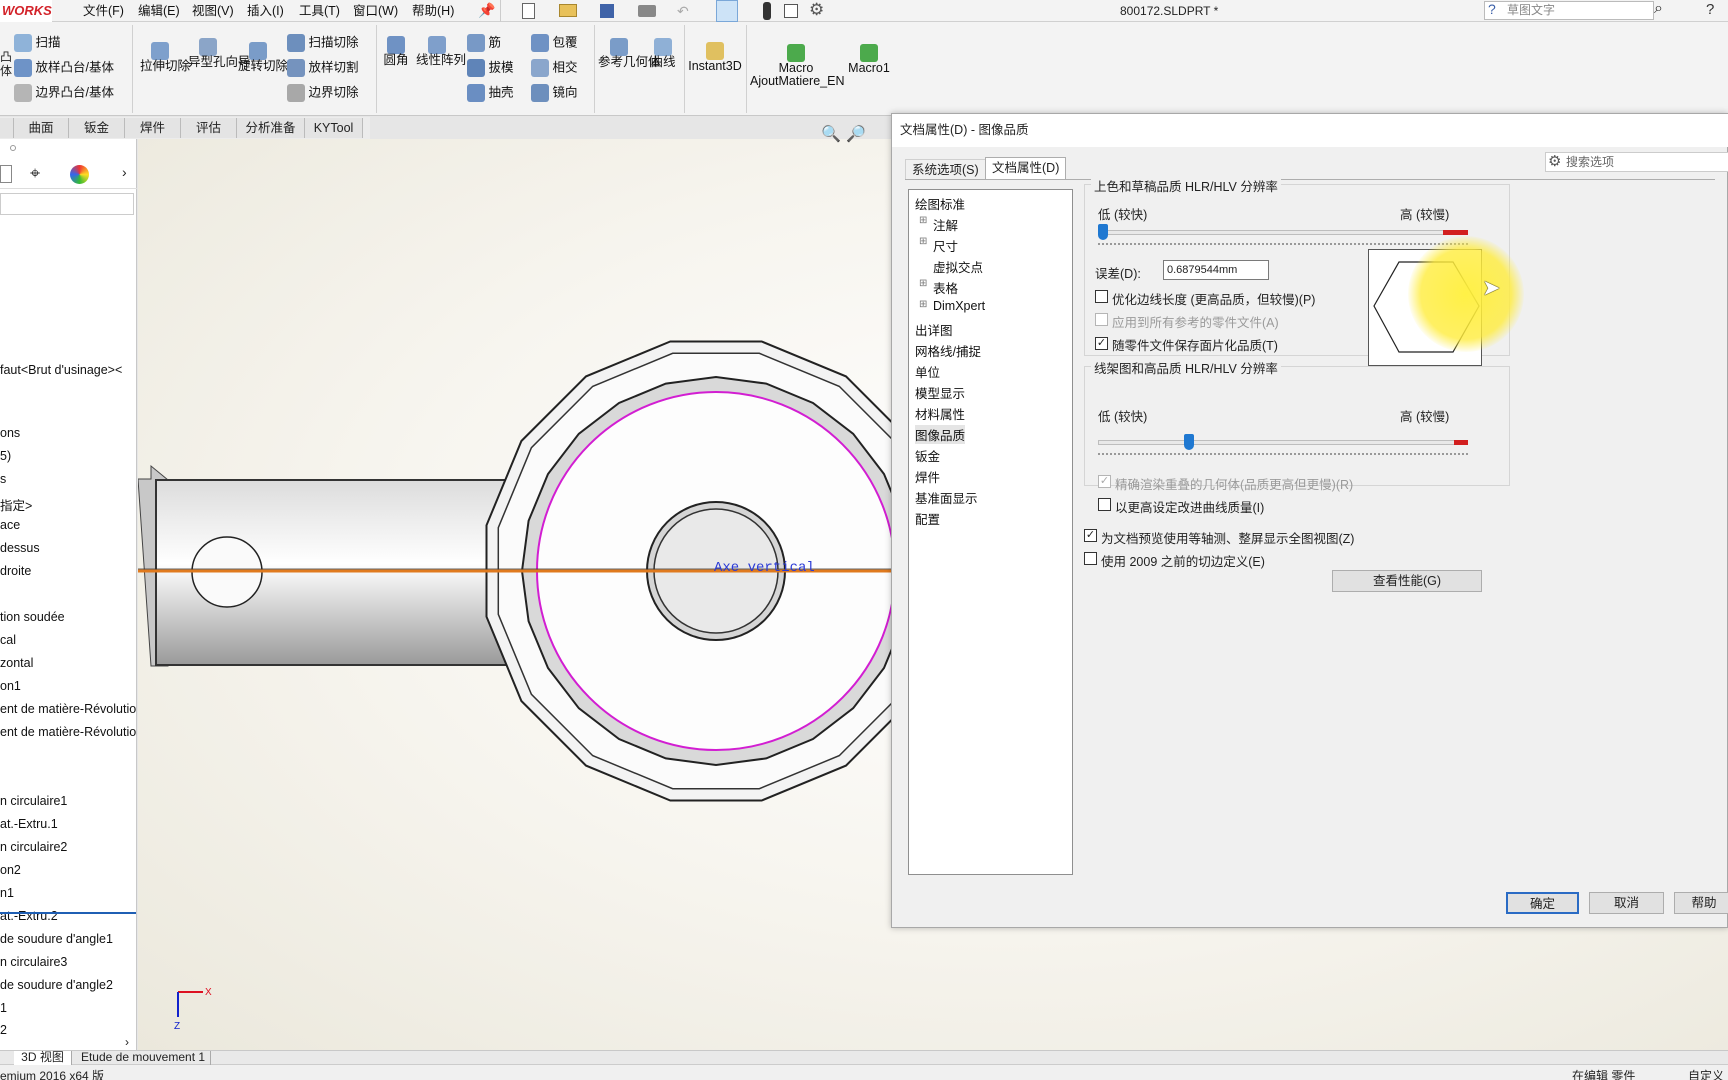  I want to click on new-file-icon, so click(528, 11).